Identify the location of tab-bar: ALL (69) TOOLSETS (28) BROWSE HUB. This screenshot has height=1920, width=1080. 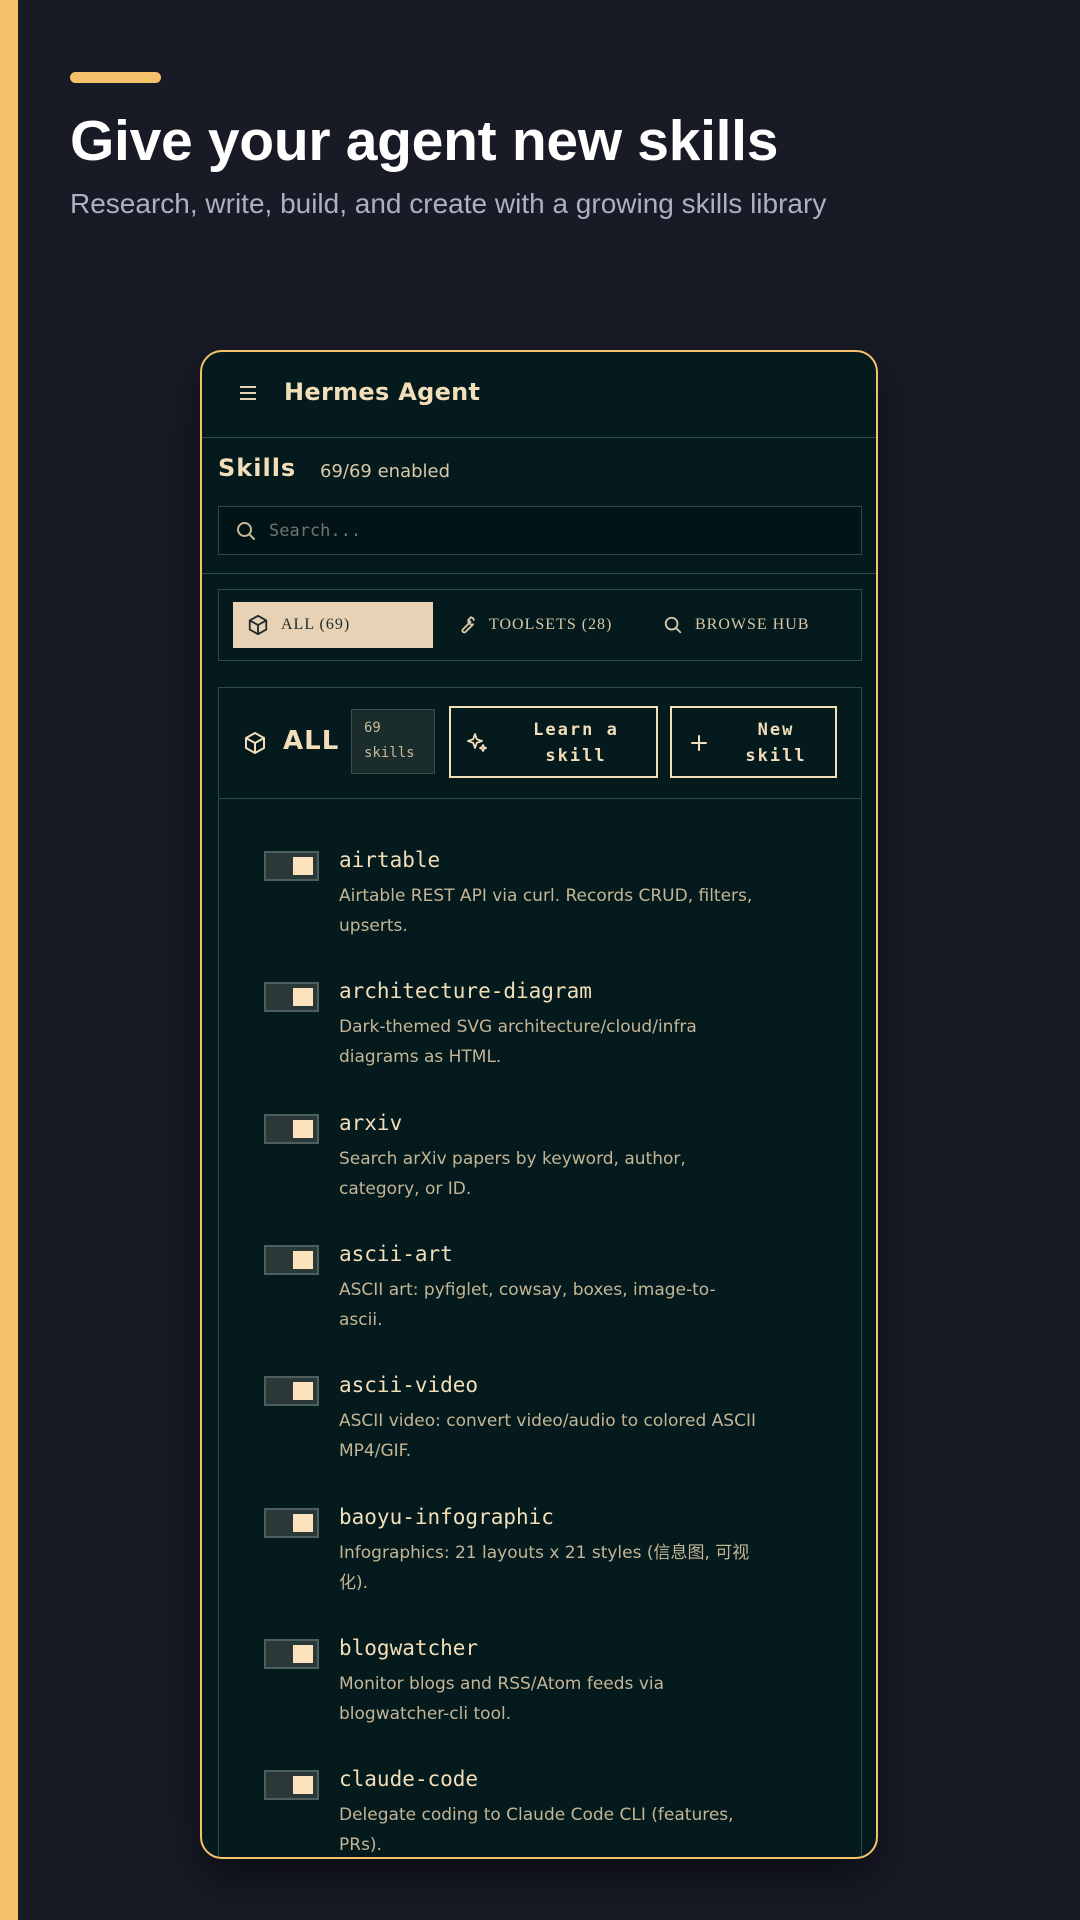
(540, 625).